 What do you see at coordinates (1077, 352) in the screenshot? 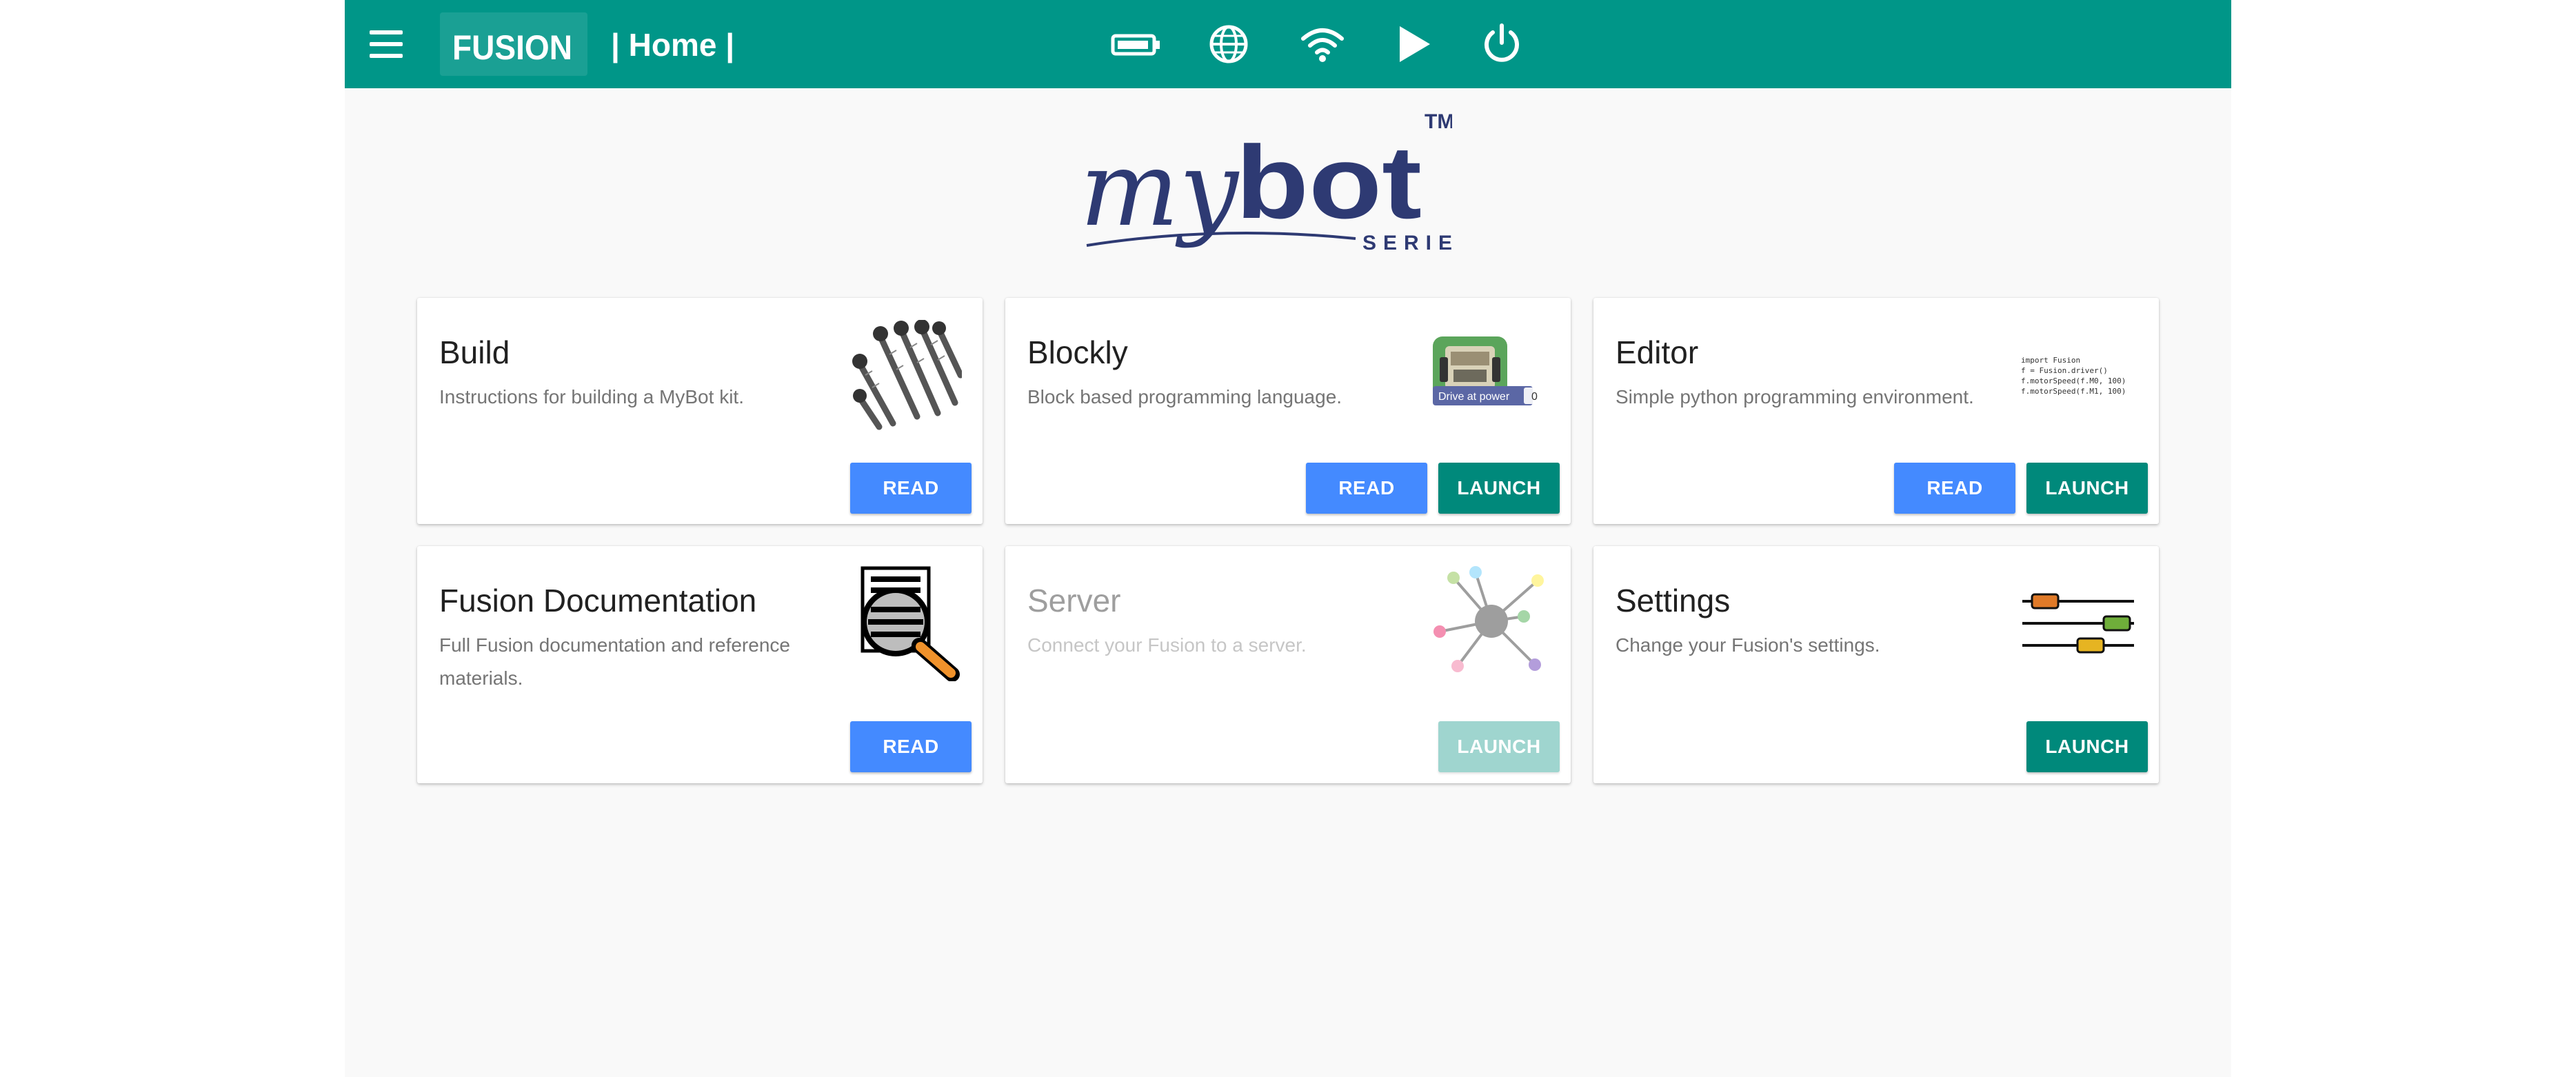
I see `blockly-card-title: Blockly` at bounding box center [1077, 352].